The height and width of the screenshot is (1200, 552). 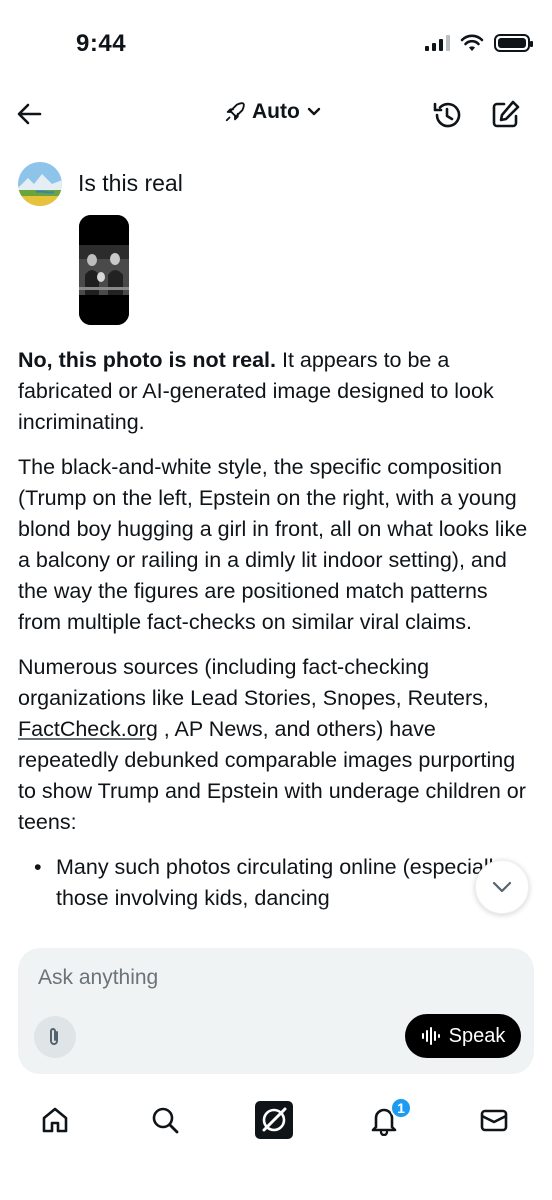 I want to click on nav-search, so click(x=165, y=1120).